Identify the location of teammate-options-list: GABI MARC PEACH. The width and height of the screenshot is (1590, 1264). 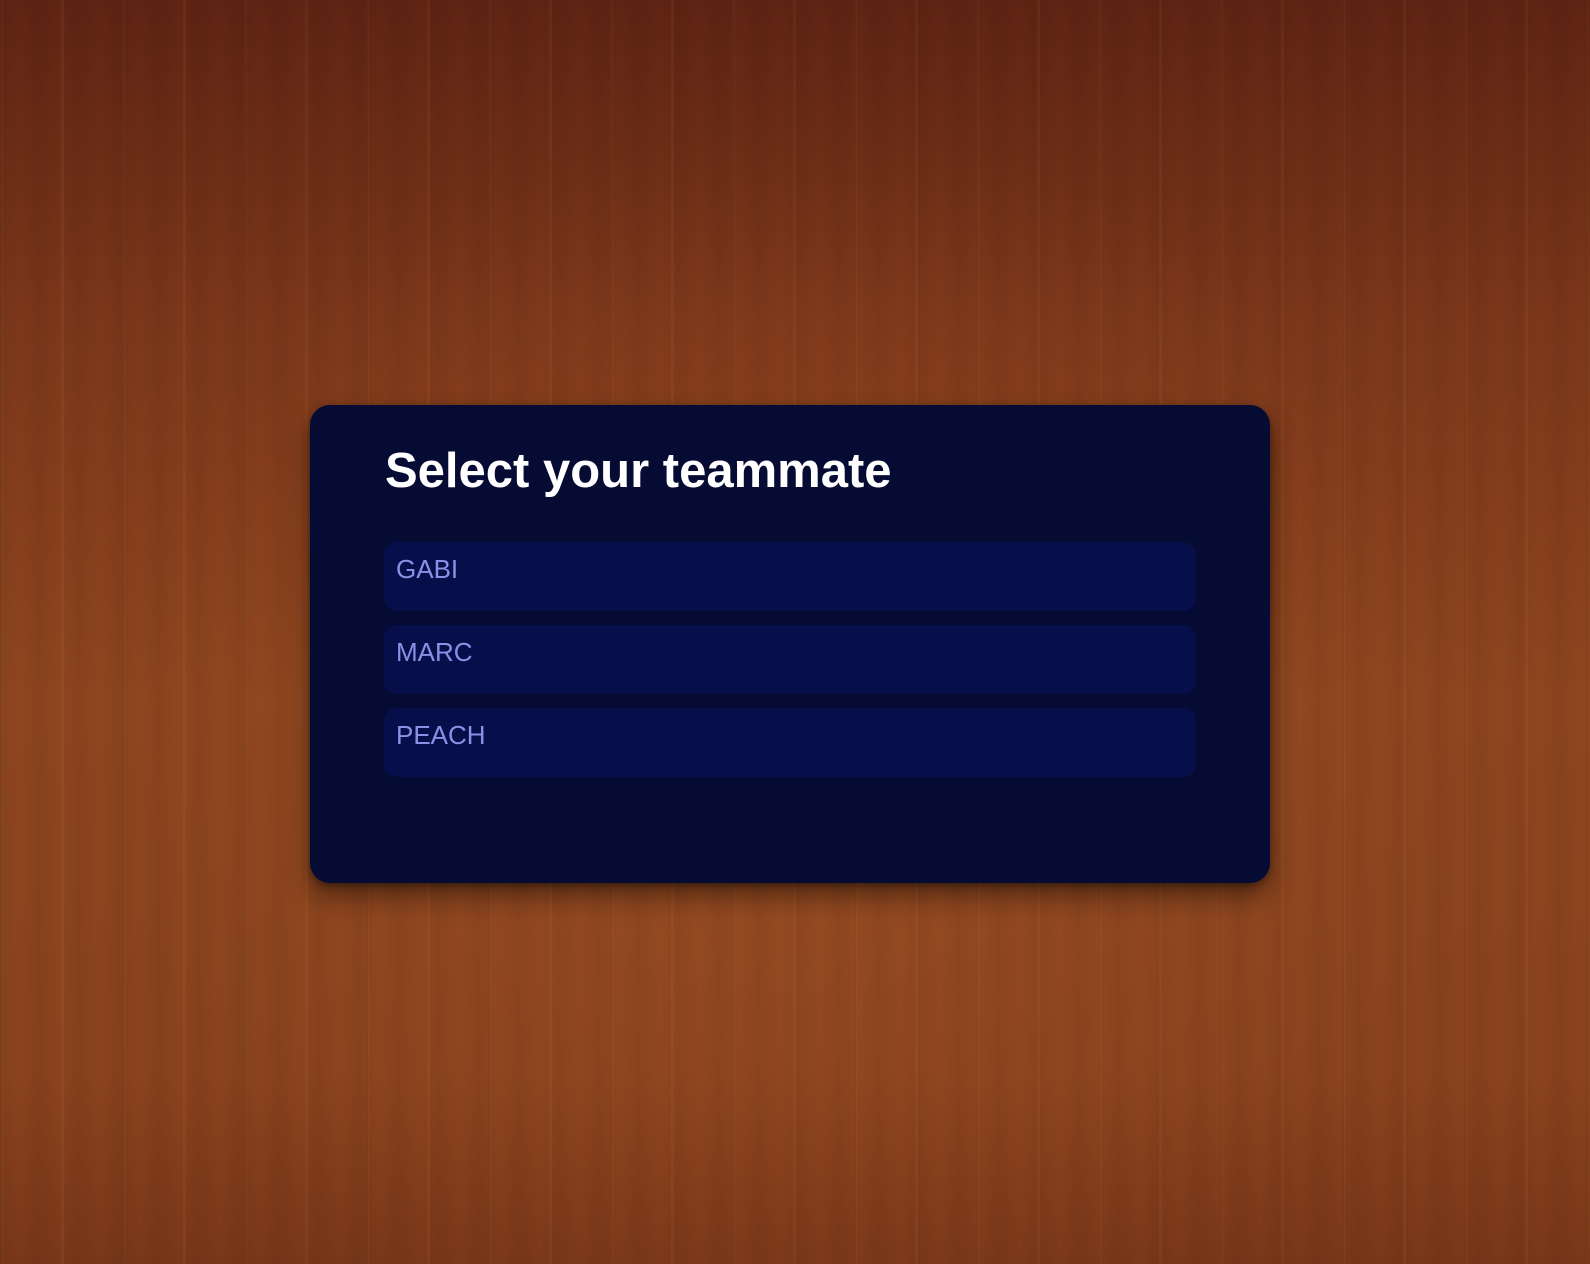
(790, 666).